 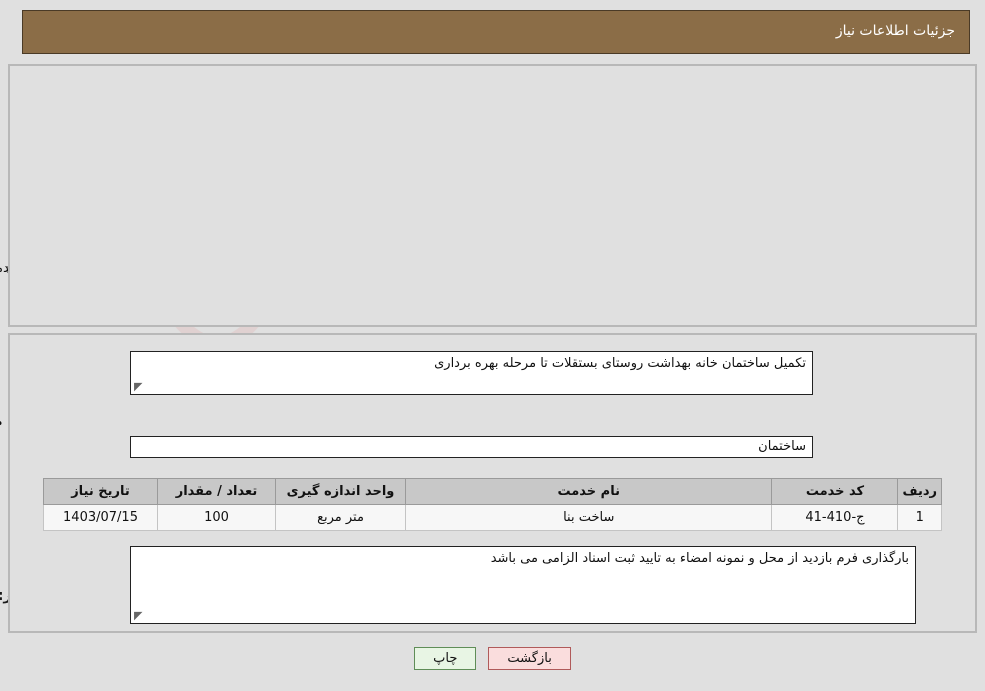 What do you see at coordinates (496, 32) in the screenshot?
I see `header-bar: جزئیات اطلاعات نیاز` at bounding box center [496, 32].